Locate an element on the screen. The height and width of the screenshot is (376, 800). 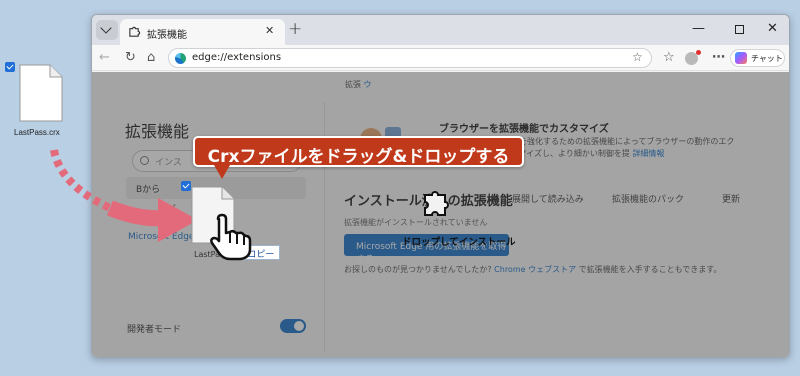
drop-to-install-label: ドロップしてインストール is located at coordinates (459, 242).